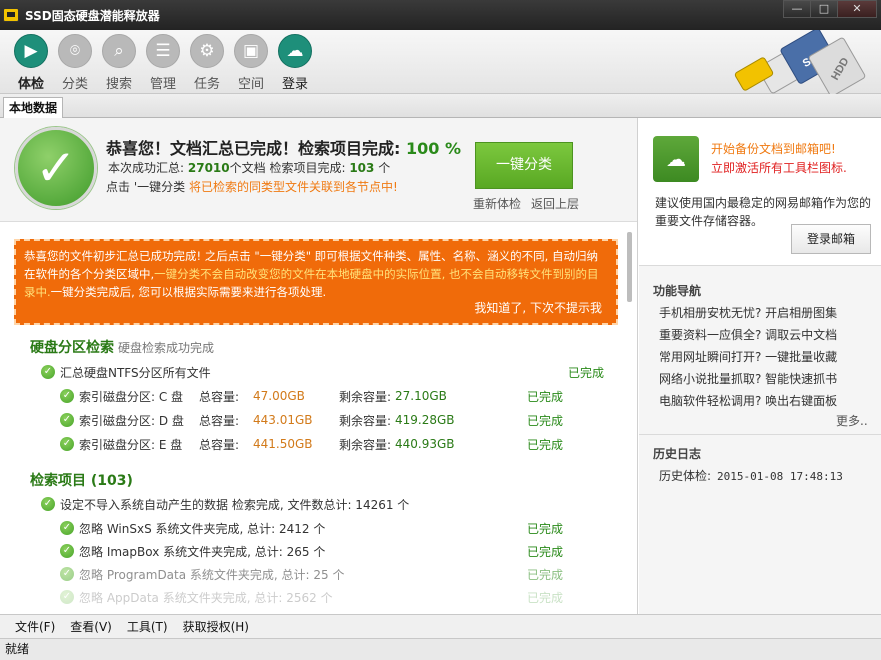  Describe the element at coordinates (760, 434) in the screenshot. I see `divider` at that location.